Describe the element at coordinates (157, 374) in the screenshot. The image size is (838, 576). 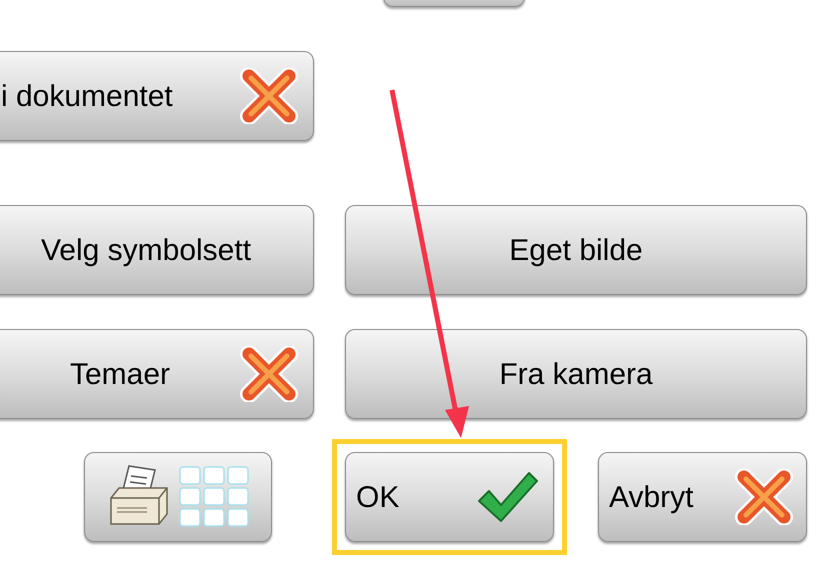
I see `remove-button: Temaer` at that location.